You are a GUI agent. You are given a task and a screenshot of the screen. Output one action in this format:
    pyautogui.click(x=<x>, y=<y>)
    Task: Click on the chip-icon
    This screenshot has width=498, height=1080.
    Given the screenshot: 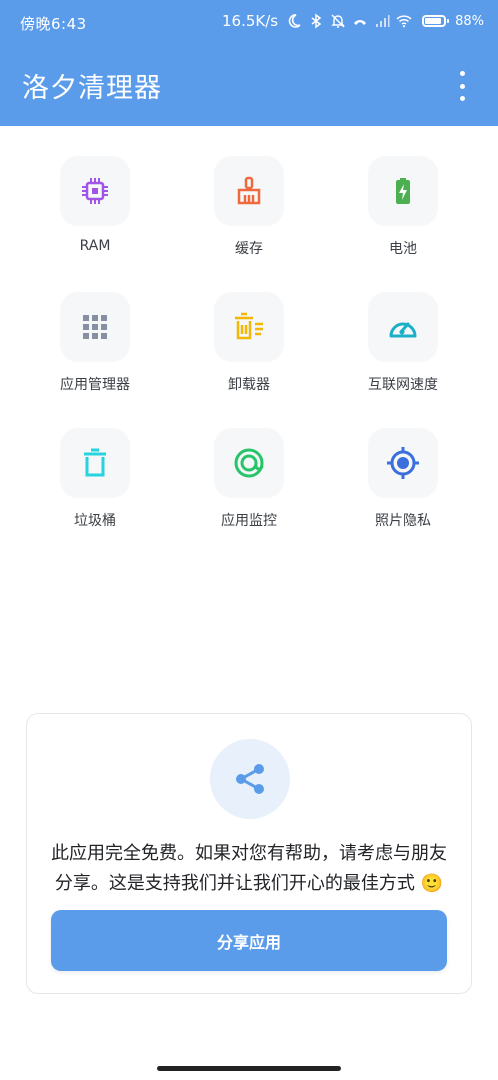 What is the action you would take?
    pyautogui.click(x=95, y=191)
    